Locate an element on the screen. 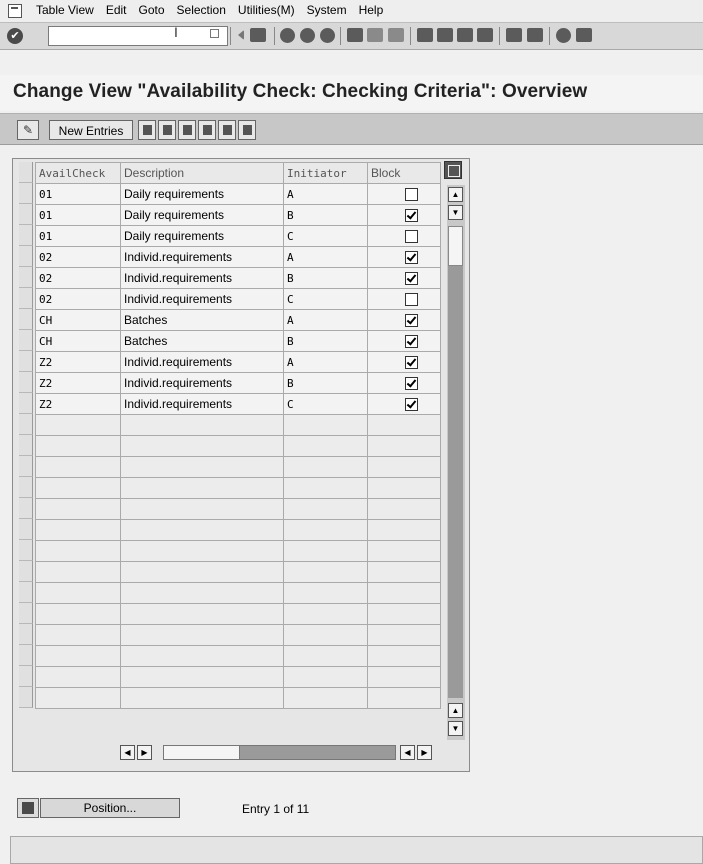 This screenshot has height=864, width=703. table-row: CH Batches B is located at coordinates (238, 341).